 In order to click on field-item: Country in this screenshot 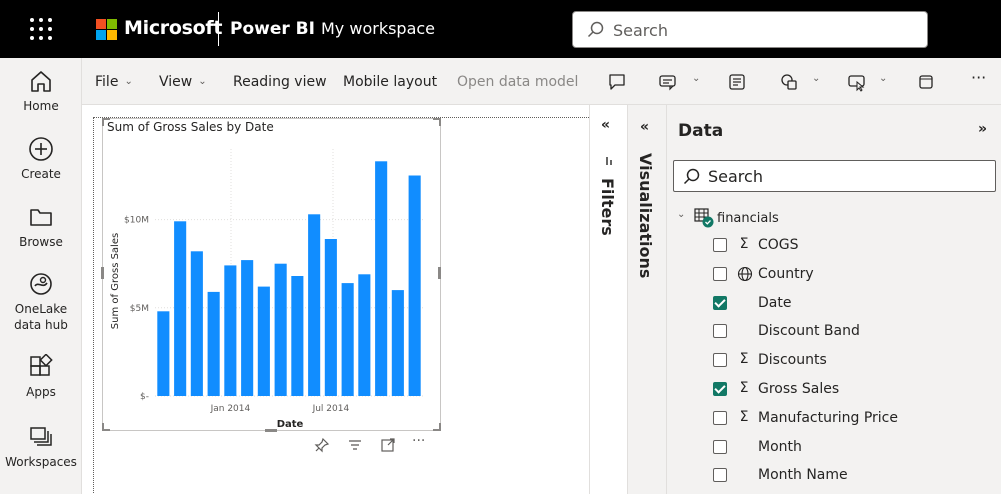, I will do `click(853, 275)`.